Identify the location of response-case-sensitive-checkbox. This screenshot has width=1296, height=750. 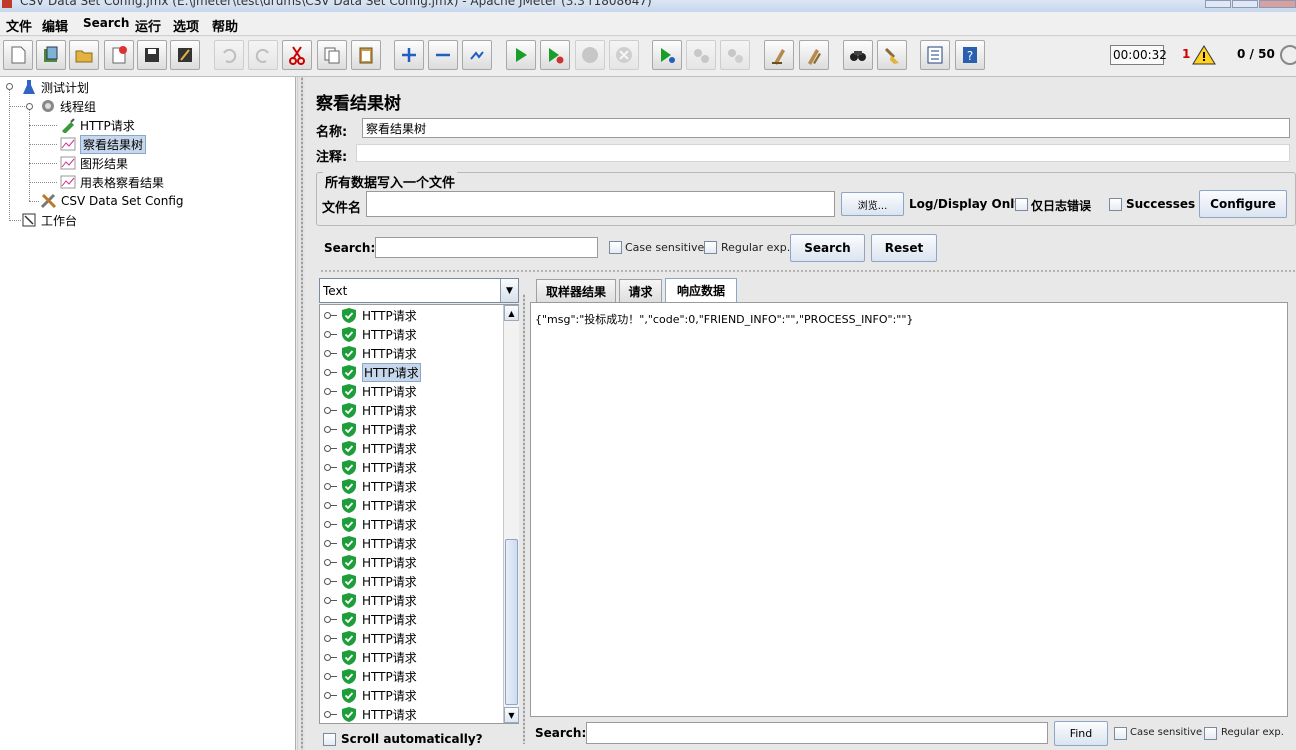
(1120, 733).